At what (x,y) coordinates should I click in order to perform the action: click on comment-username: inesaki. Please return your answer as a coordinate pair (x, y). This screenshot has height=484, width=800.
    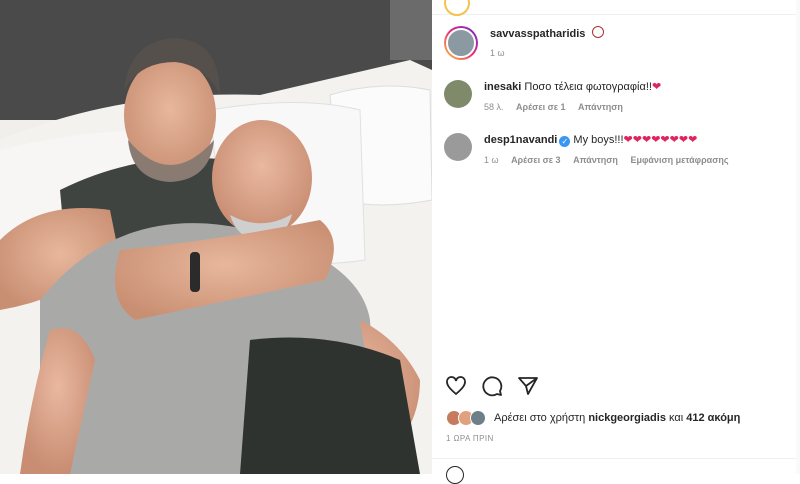
    Looking at the image, I should click on (502, 87).